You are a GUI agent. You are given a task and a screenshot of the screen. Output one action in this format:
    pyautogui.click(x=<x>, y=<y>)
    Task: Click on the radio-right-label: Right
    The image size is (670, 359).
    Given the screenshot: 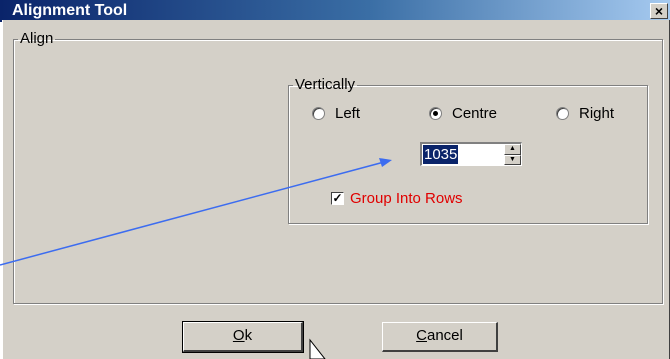 What is the action you would take?
    pyautogui.click(x=597, y=113)
    